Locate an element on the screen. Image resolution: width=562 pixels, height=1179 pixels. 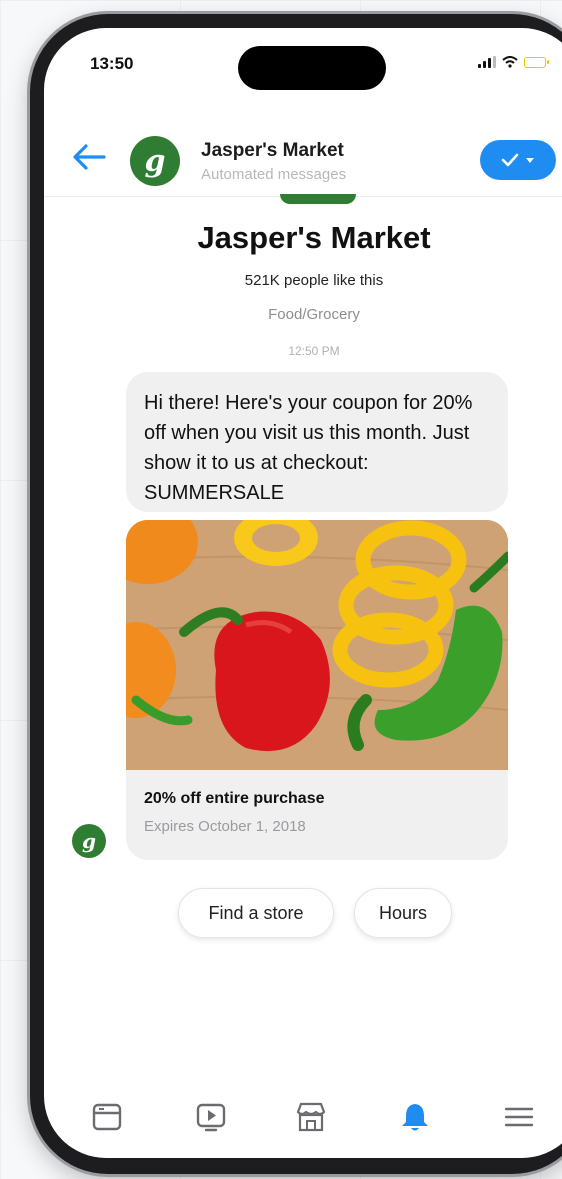
page-likes: 521K people like this is located at coordinates (314, 280).